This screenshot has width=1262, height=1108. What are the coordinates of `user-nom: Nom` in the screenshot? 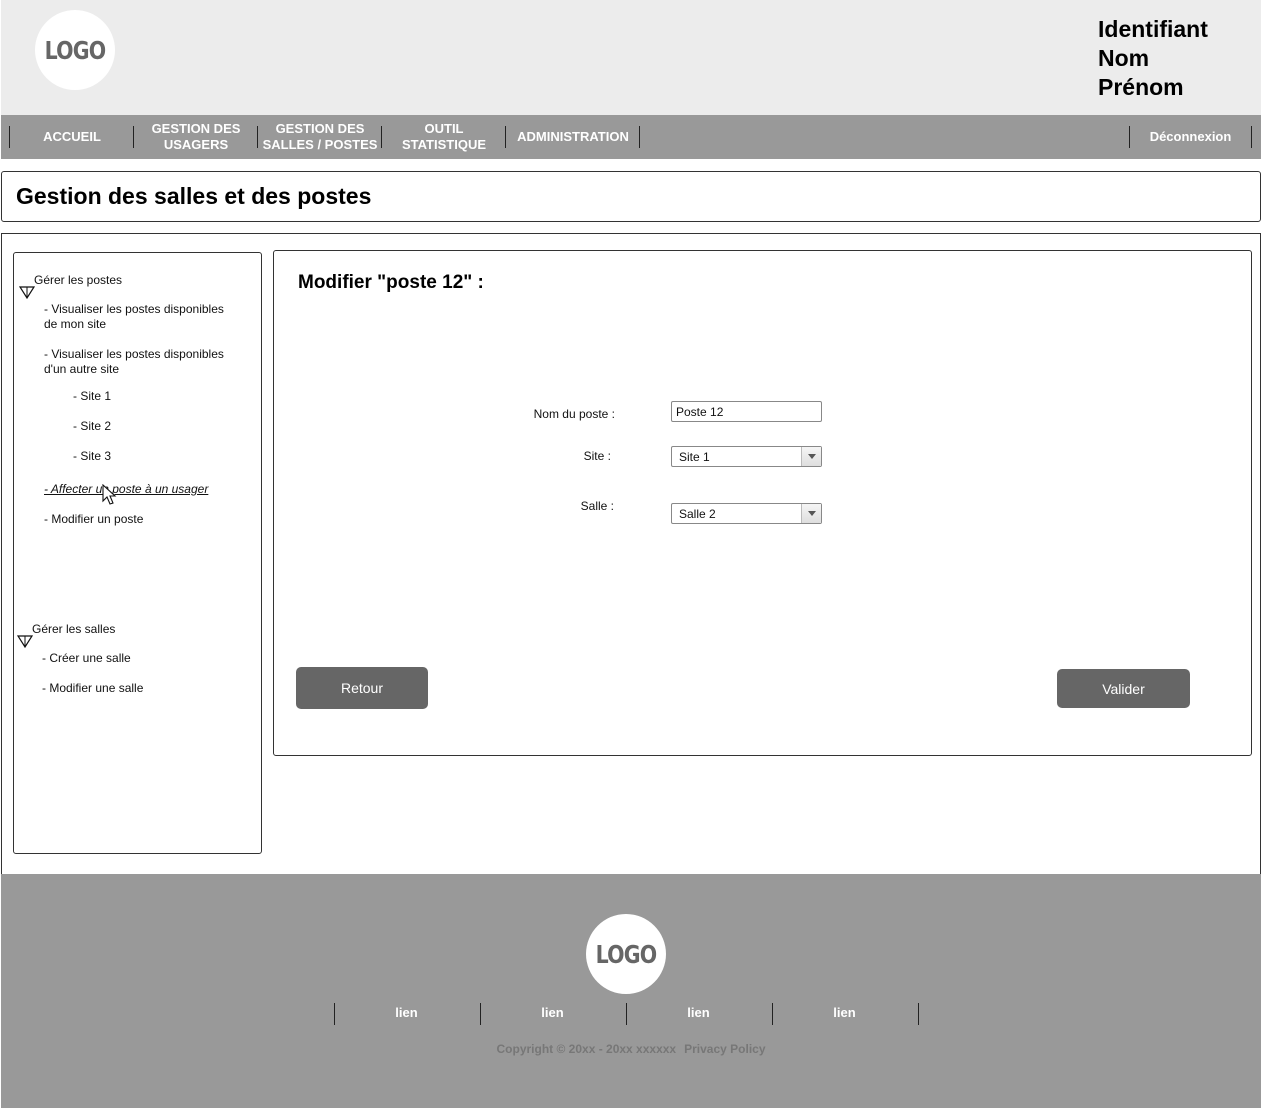 It's located at (1124, 58).